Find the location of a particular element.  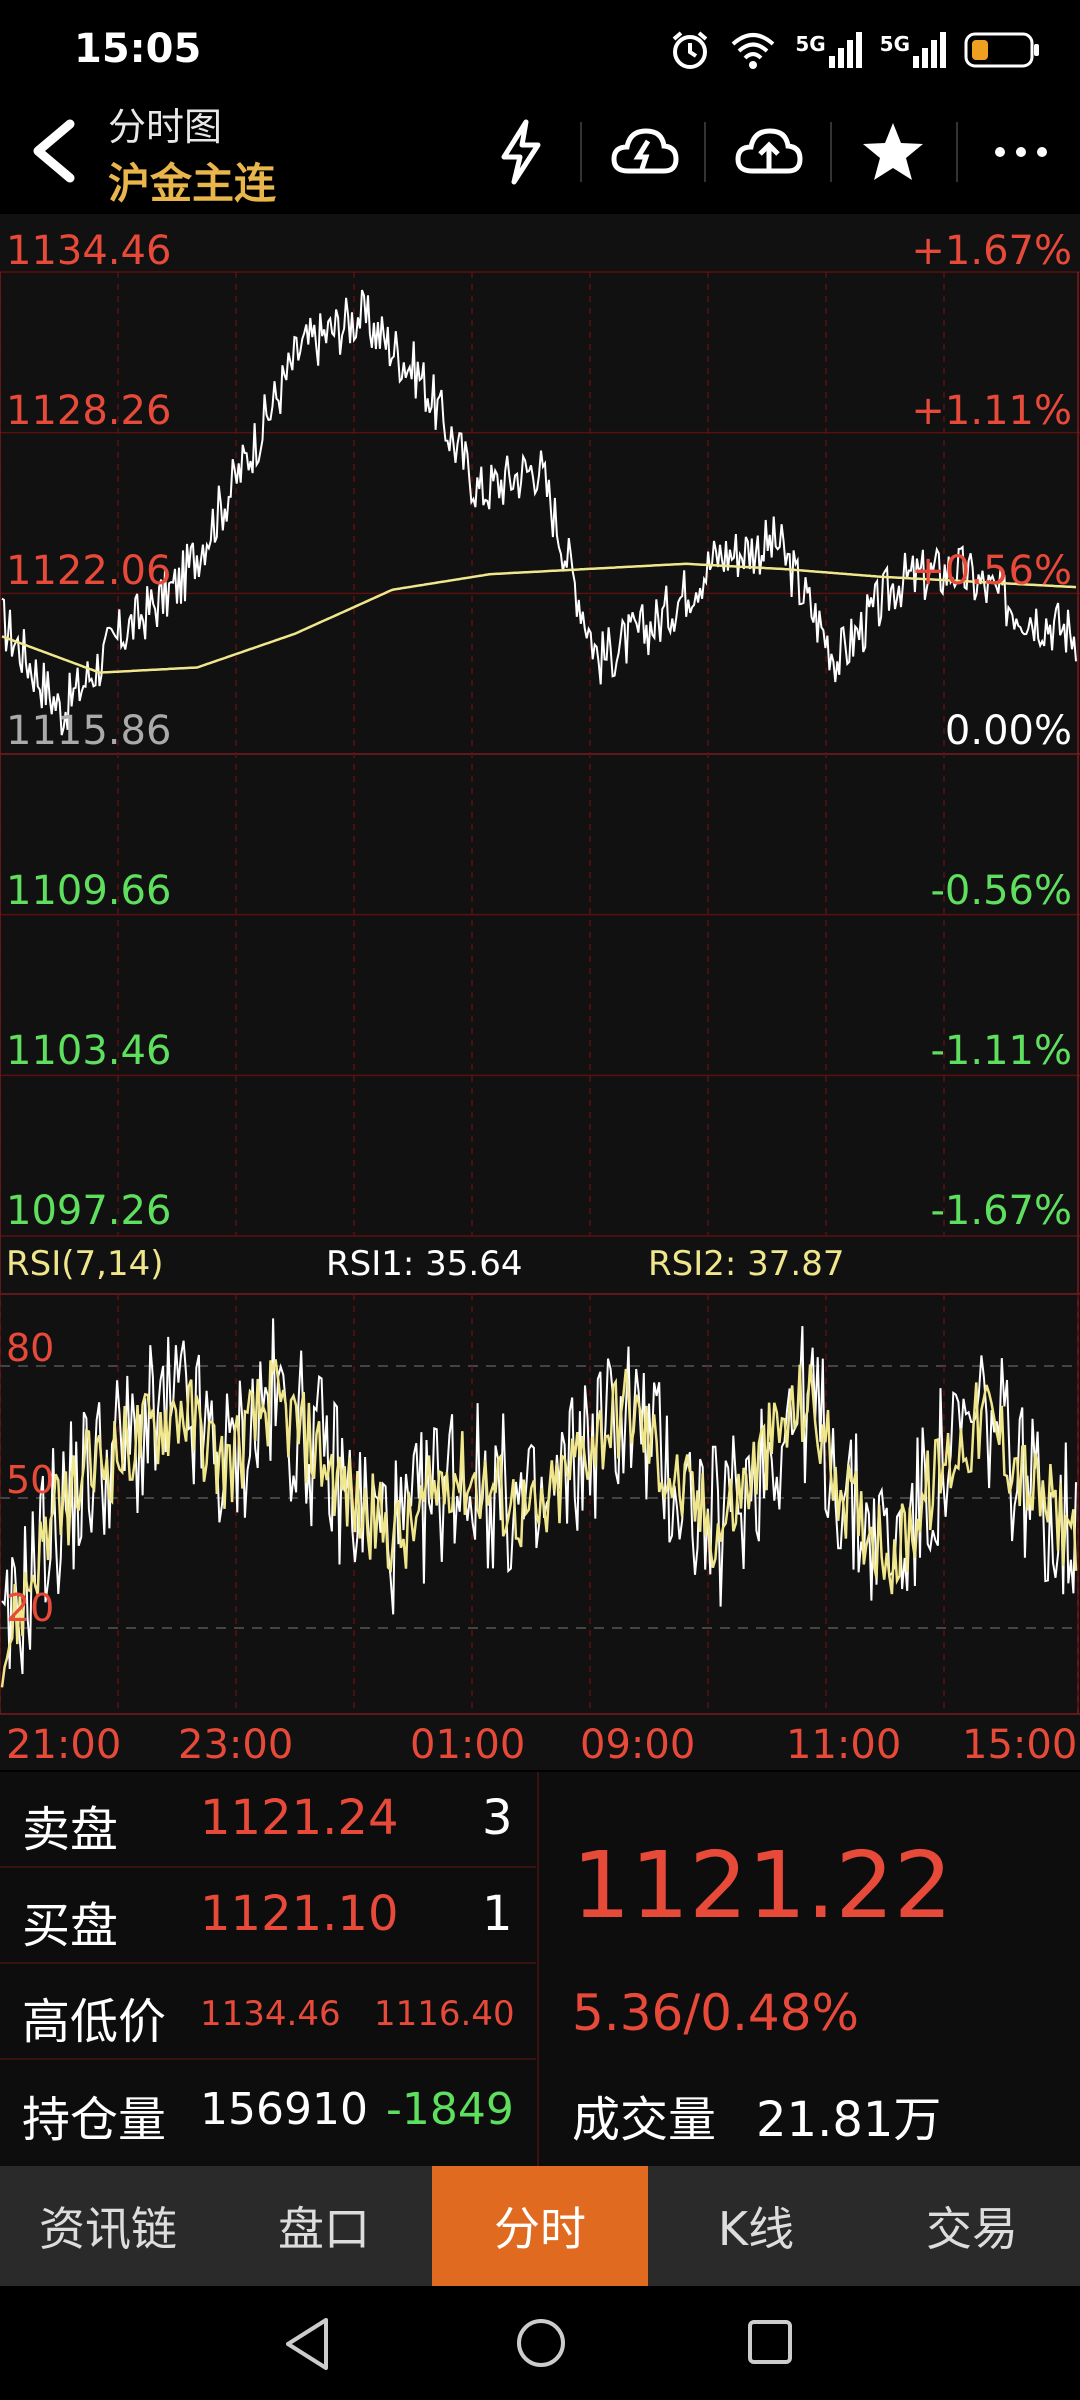

alarm-icon is located at coordinates (690, 50).